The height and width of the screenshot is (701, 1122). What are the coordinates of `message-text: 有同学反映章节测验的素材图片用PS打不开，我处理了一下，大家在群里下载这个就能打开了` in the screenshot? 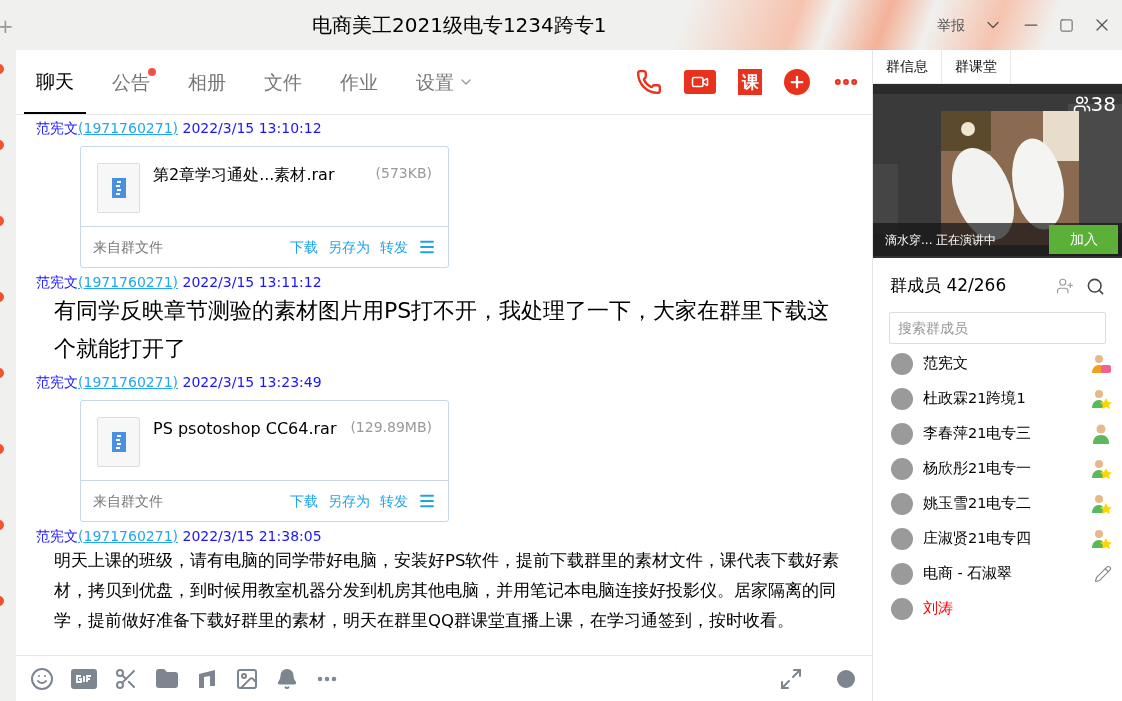 It's located at (442, 330).